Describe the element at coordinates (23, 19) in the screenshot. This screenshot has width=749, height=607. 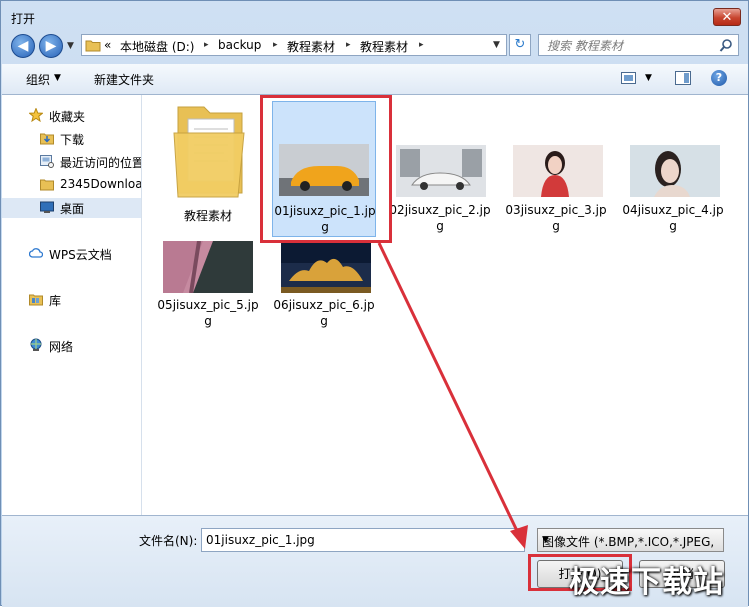
I see `window-title: 打开` at that location.